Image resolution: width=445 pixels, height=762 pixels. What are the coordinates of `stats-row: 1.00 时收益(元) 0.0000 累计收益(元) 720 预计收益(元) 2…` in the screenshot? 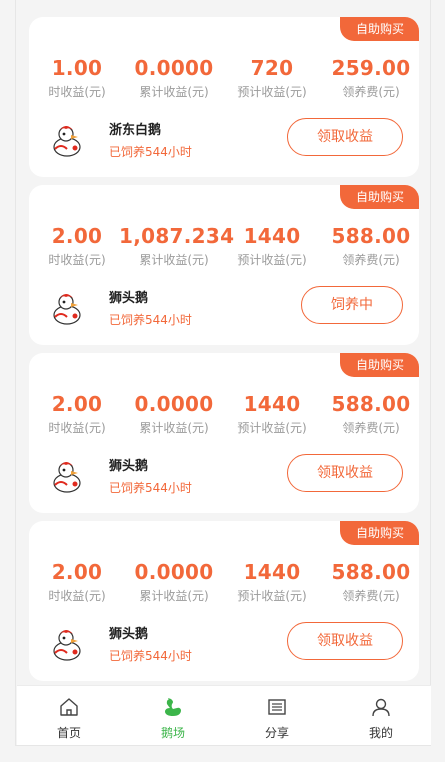 It's located at (224, 80).